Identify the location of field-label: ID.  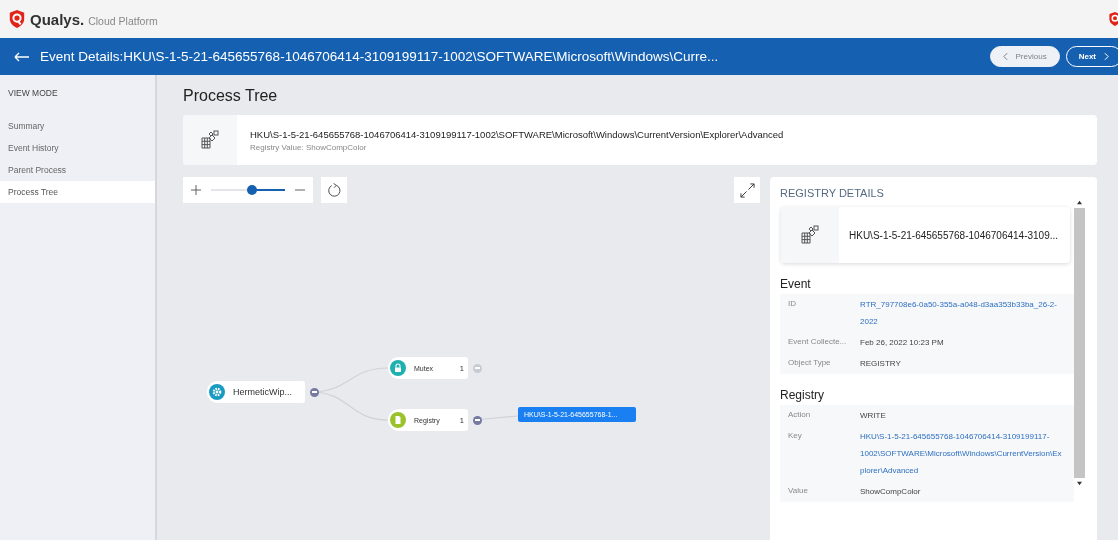
(792, 304).